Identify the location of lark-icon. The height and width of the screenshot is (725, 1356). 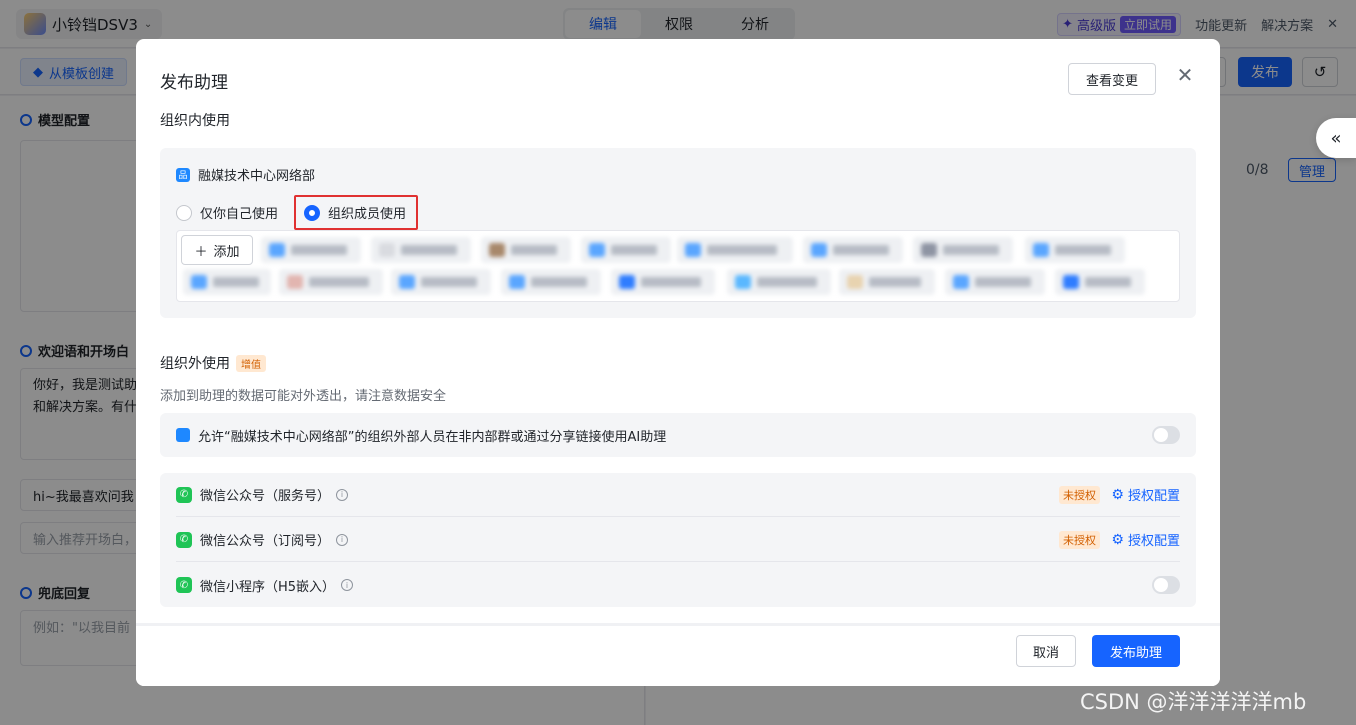
(183, 435).